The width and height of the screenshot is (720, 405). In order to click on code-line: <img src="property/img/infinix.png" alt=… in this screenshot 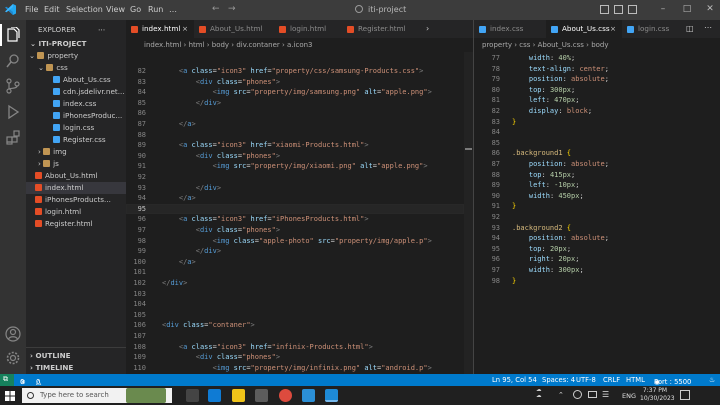, I will do `click(297, 367)`.